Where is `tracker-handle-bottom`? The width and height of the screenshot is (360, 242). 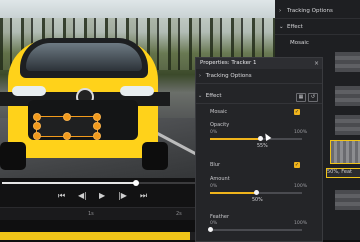
tracker-handle-bottom is located at coordinates (67, 136).